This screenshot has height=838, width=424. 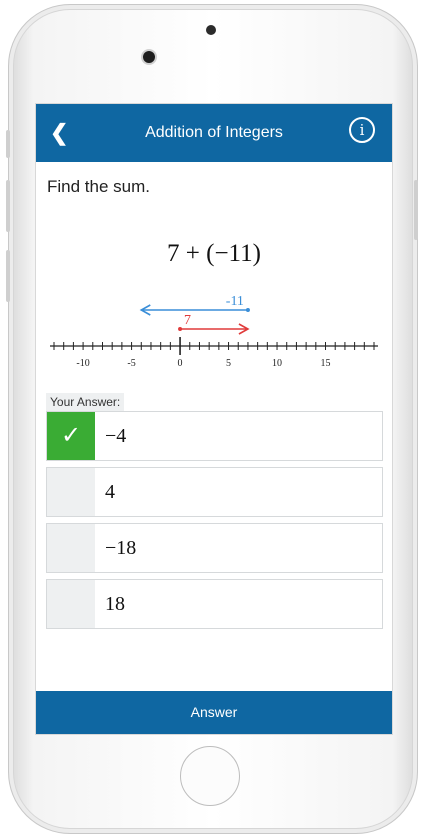 I want to click on power-button, so click(x=416, y=210).